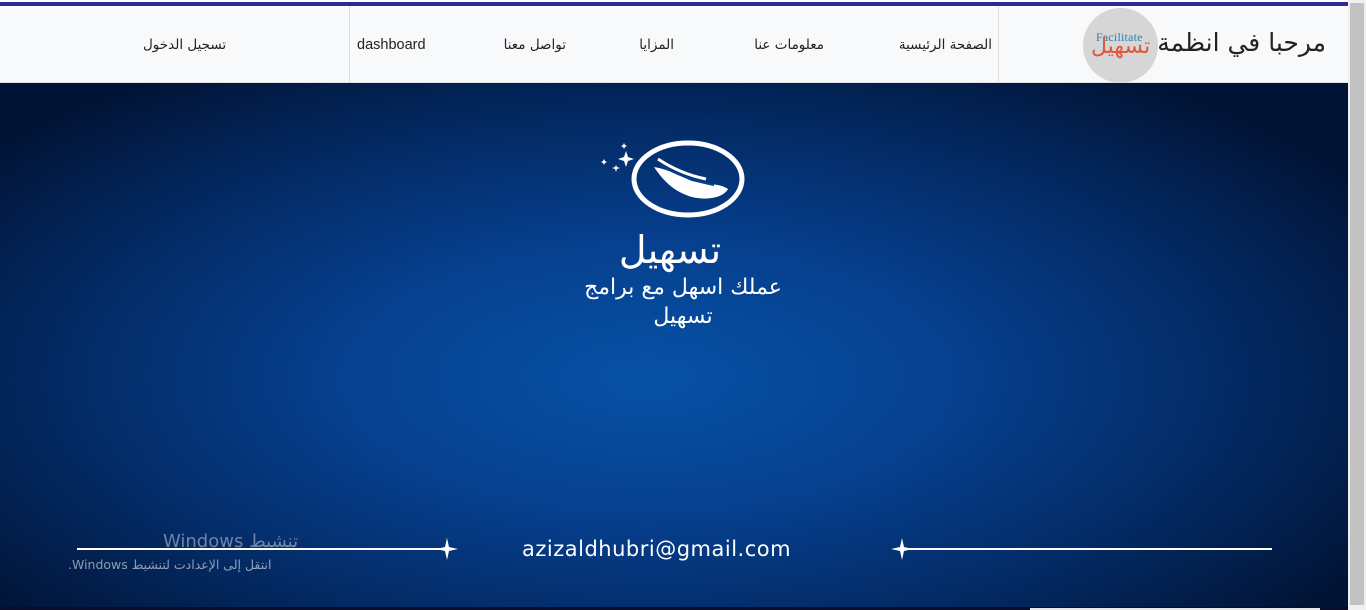 The width and height of the screenshot is (1366, 610). I want to click on vertical-scrollbar, so click(1357, 305).